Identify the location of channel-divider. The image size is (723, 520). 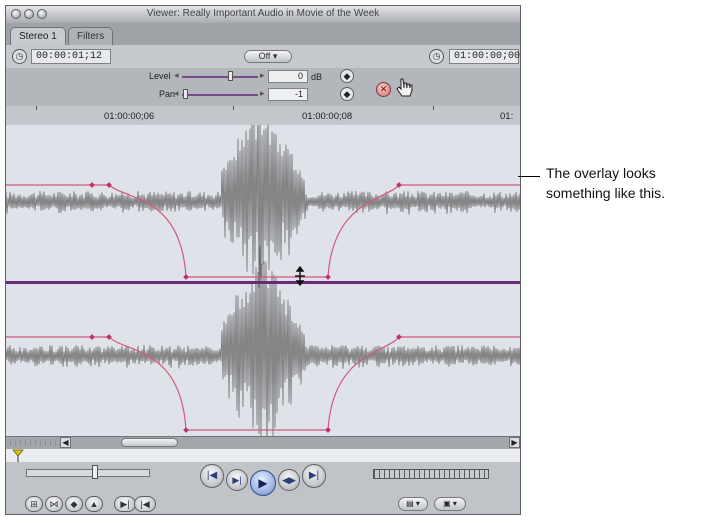
(263, 282).